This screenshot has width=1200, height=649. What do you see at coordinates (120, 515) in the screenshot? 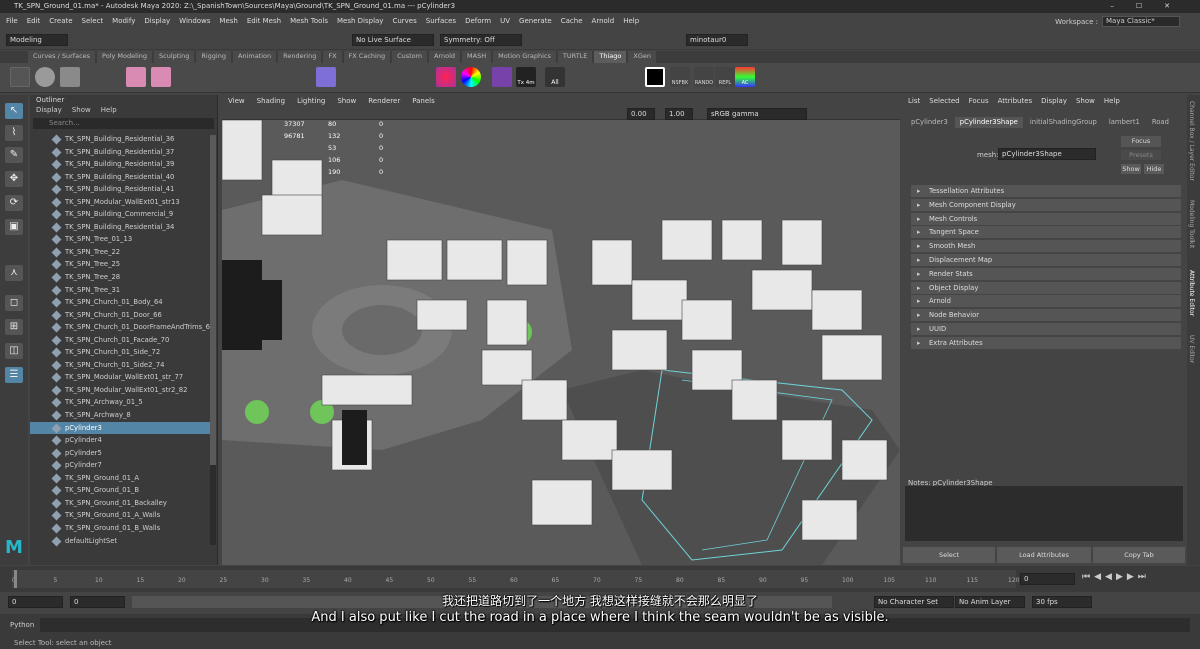
I see `outliner-item: TK_SPN_Ground_01_A_Walls` at bounding box center [120, 515].